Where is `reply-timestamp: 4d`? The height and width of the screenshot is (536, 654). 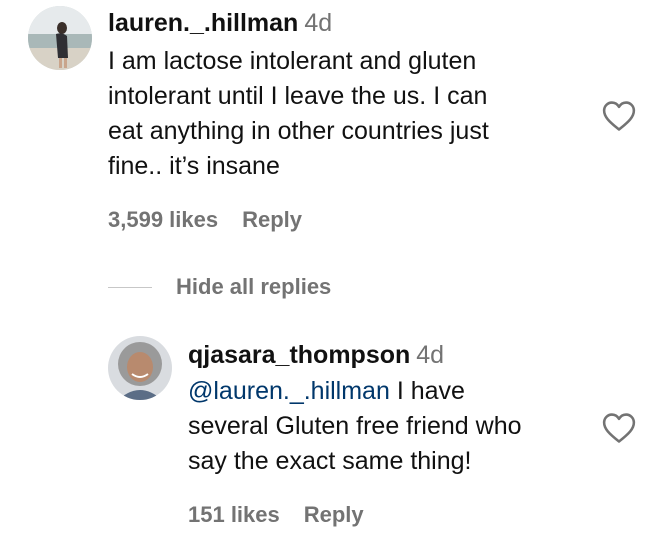
reply-timestamp: 4d is located at coordinates (430, 355).